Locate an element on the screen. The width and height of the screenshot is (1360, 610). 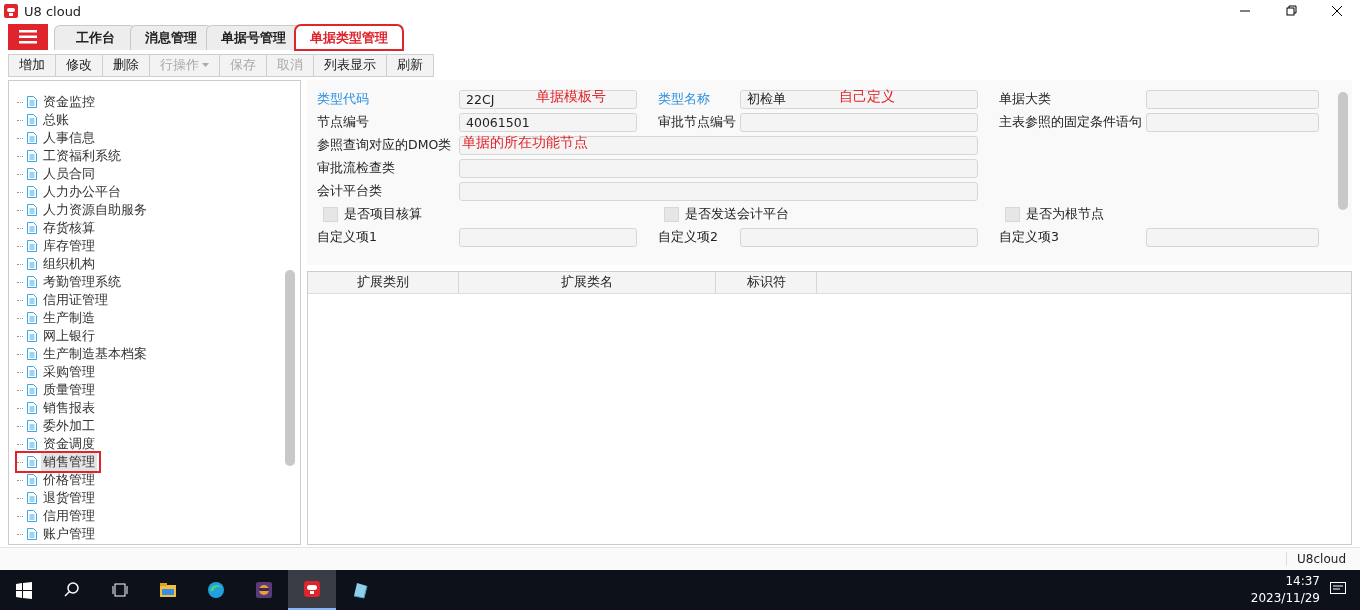
input-field: 22CJ 单据模板号 is located at coordinates (548, 99).